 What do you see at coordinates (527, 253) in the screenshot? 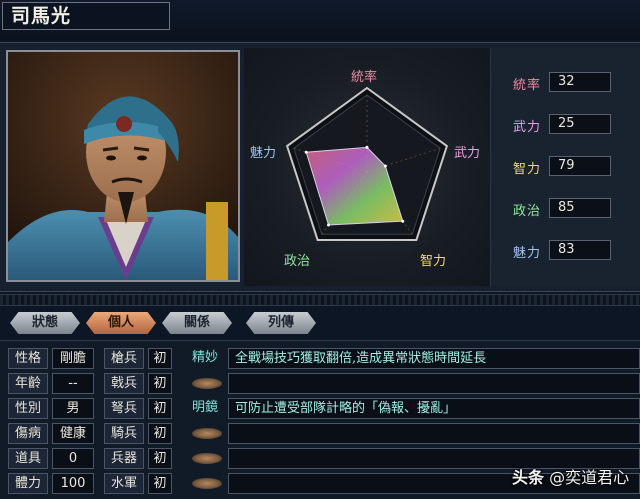
I see `stat-label: 魅力` at bounding box center [527, 253].